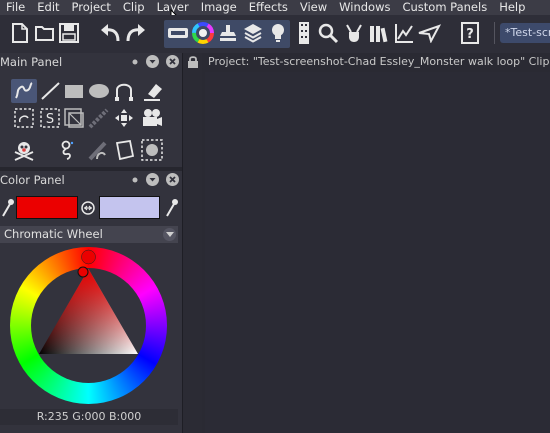 This screenshot has height=433, width=550. I want to click on lightbulb-icon, so click(278, 33).